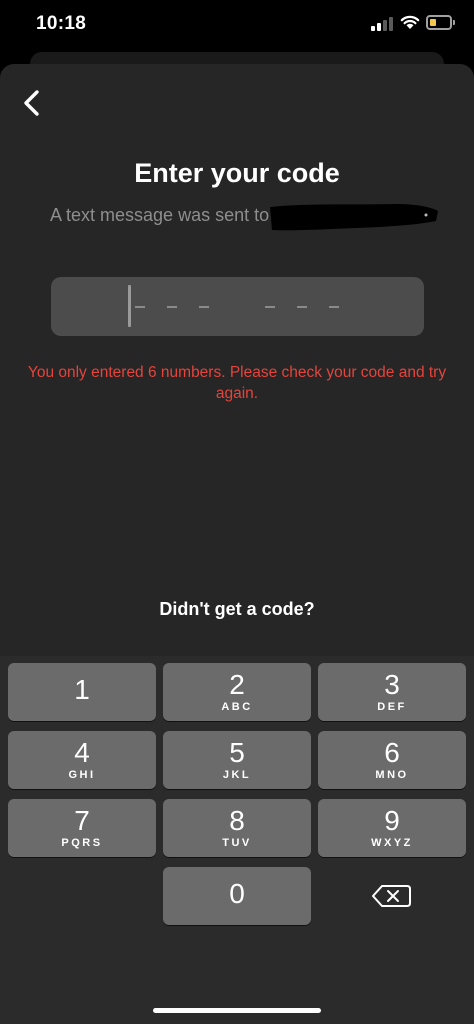 The width and height of the screenshot is (474, 1024). I want to click on key-digit: 3, so click(392, 684).